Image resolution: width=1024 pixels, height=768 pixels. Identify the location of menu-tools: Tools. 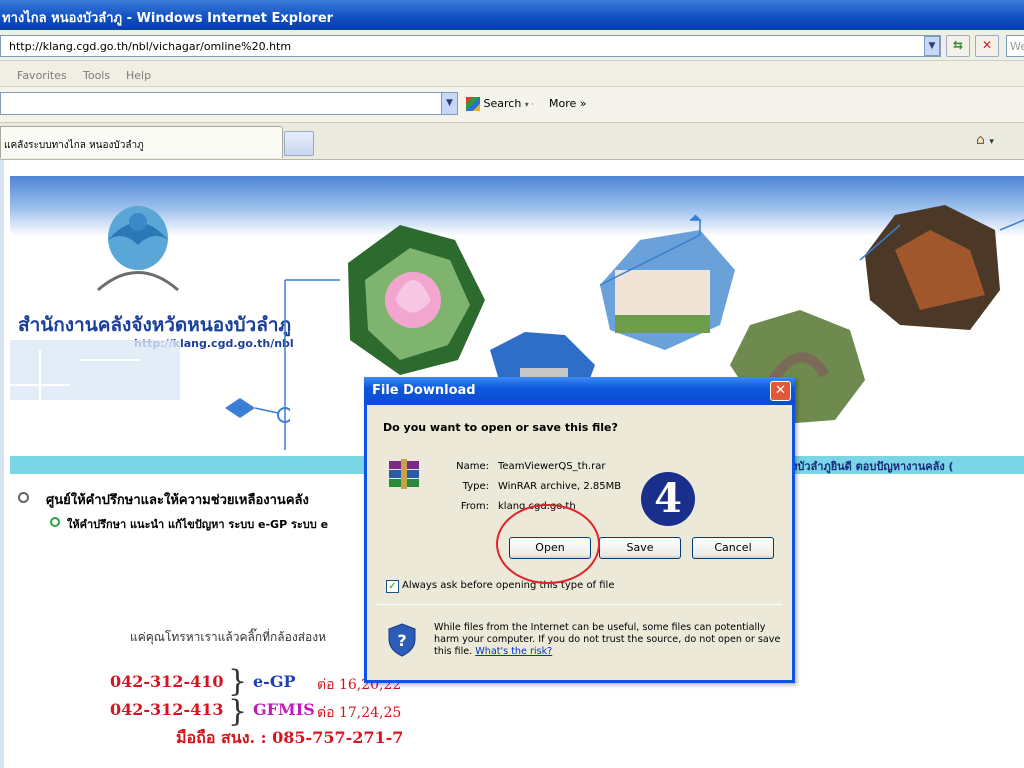
(96, 75).